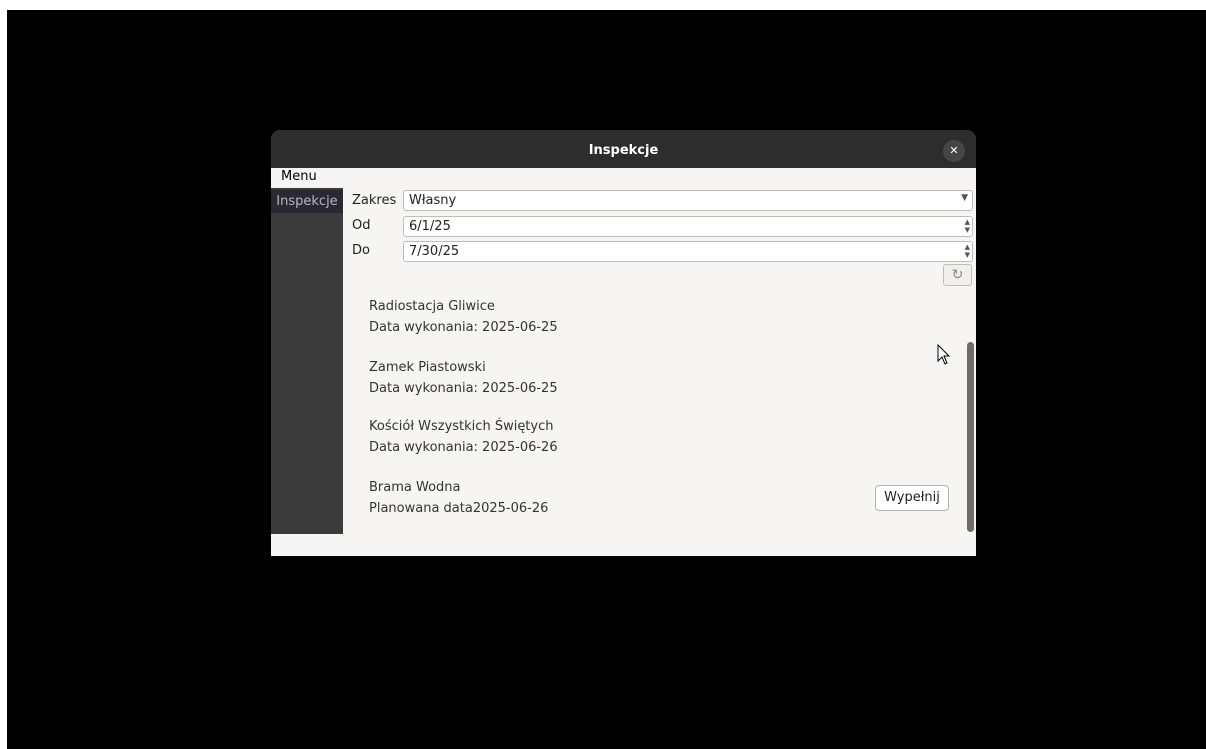 This screenshot has height=749, width=1206. Describe the element at coordinates (307, 361) in the screenshot. I see `sidebar: Inspekcje` at that location.